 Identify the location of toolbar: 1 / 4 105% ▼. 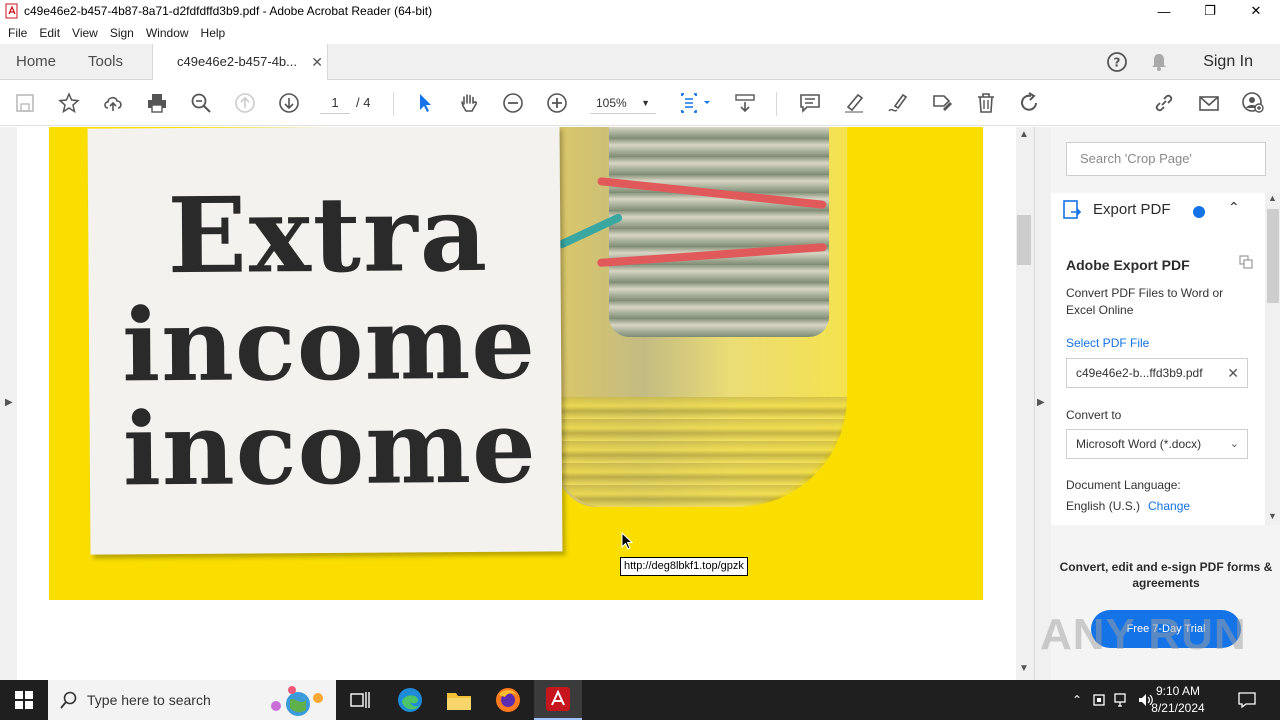
(640, 103).